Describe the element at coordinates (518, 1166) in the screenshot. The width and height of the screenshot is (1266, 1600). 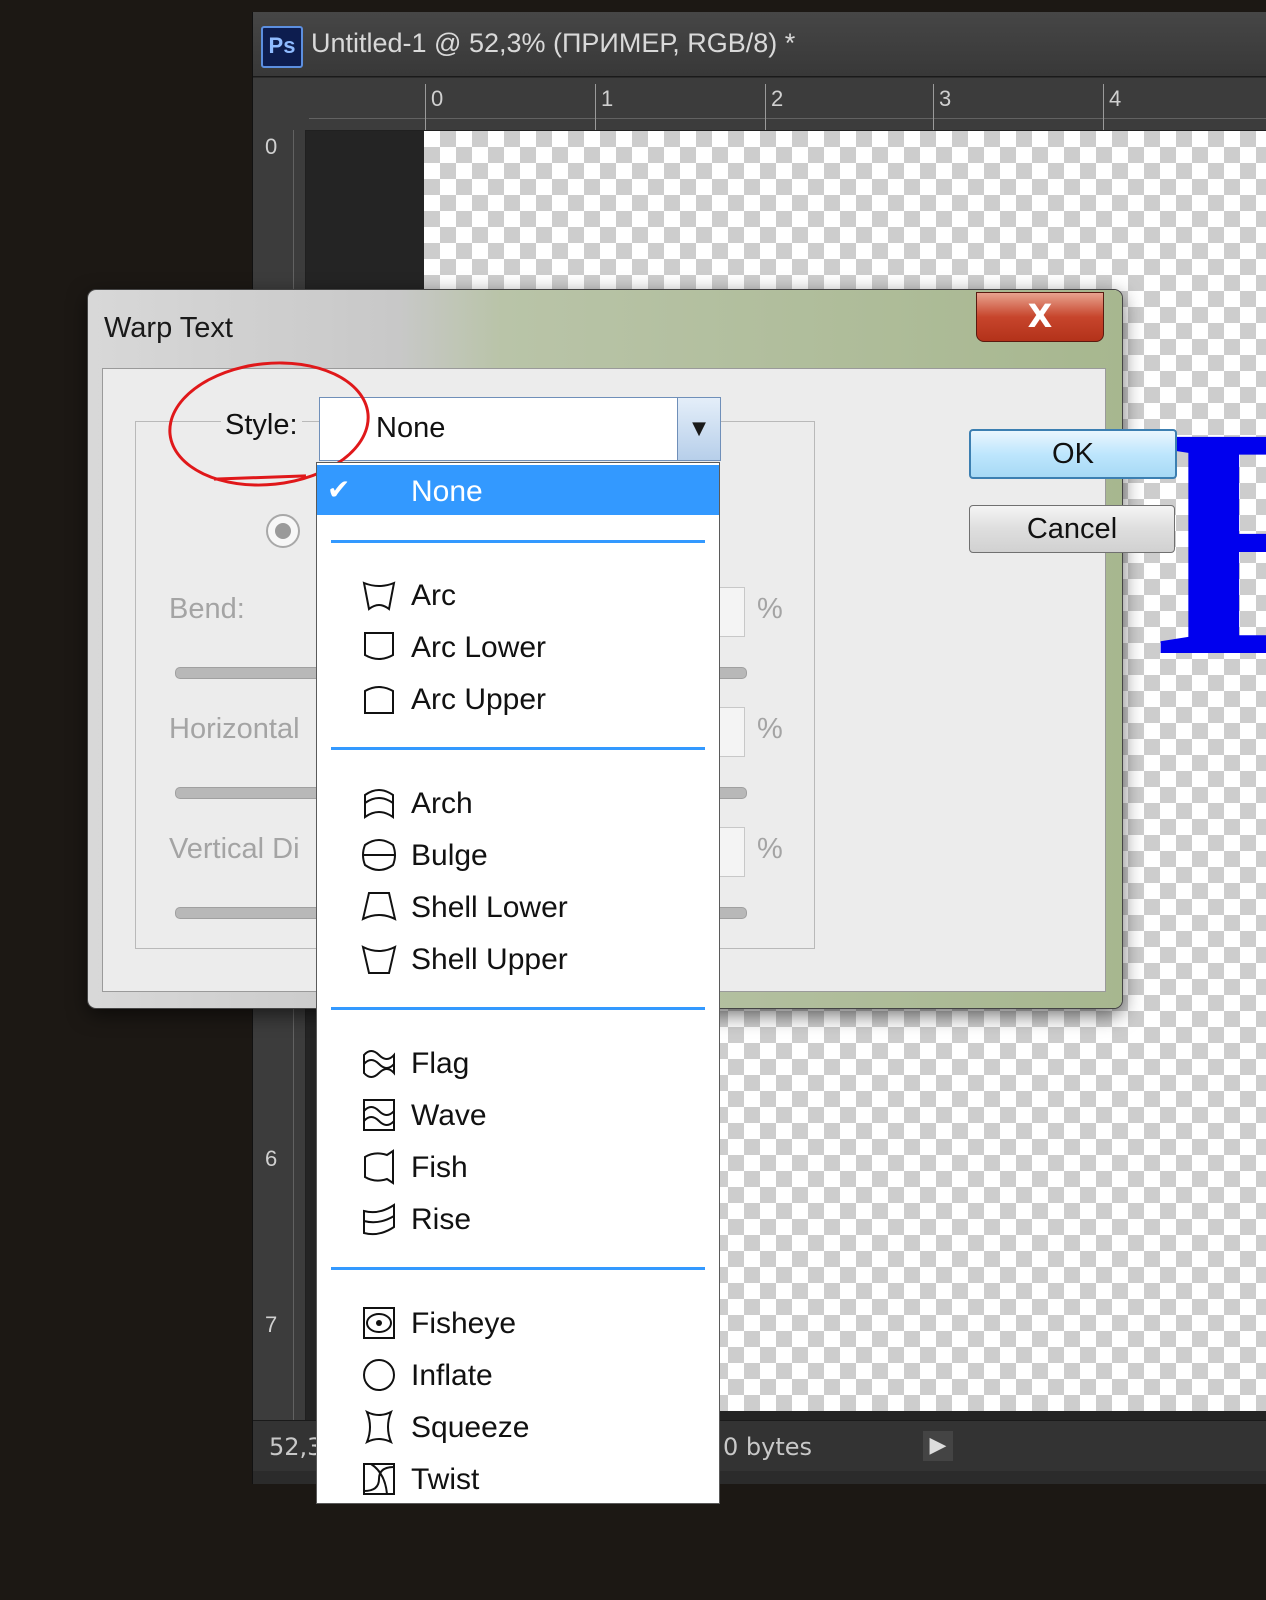
I see `style-option-fish: Fish` at that location.